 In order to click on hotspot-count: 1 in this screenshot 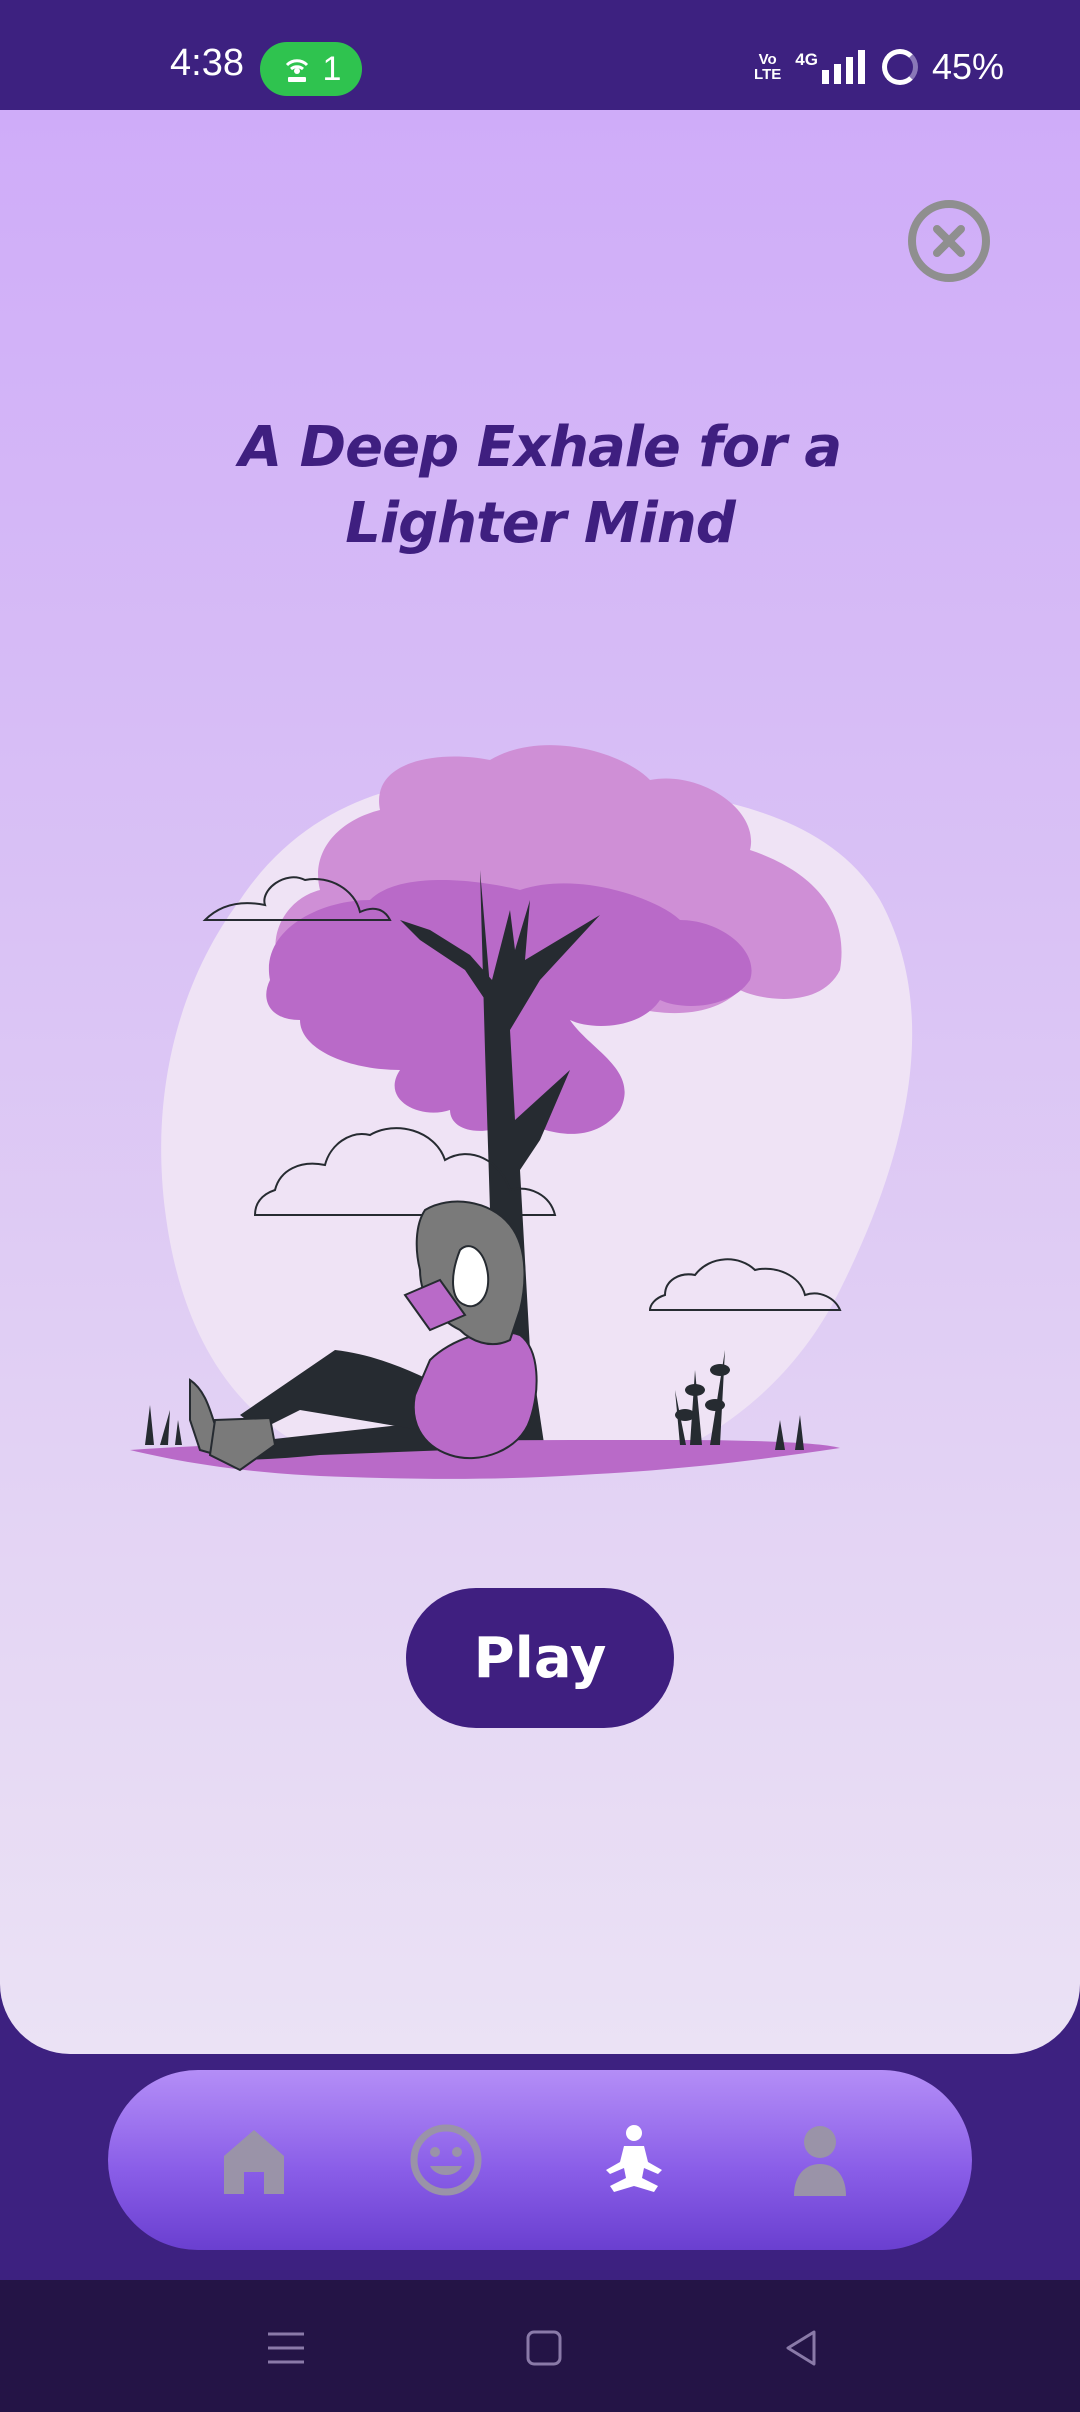, I will do `click(332, 68)`.